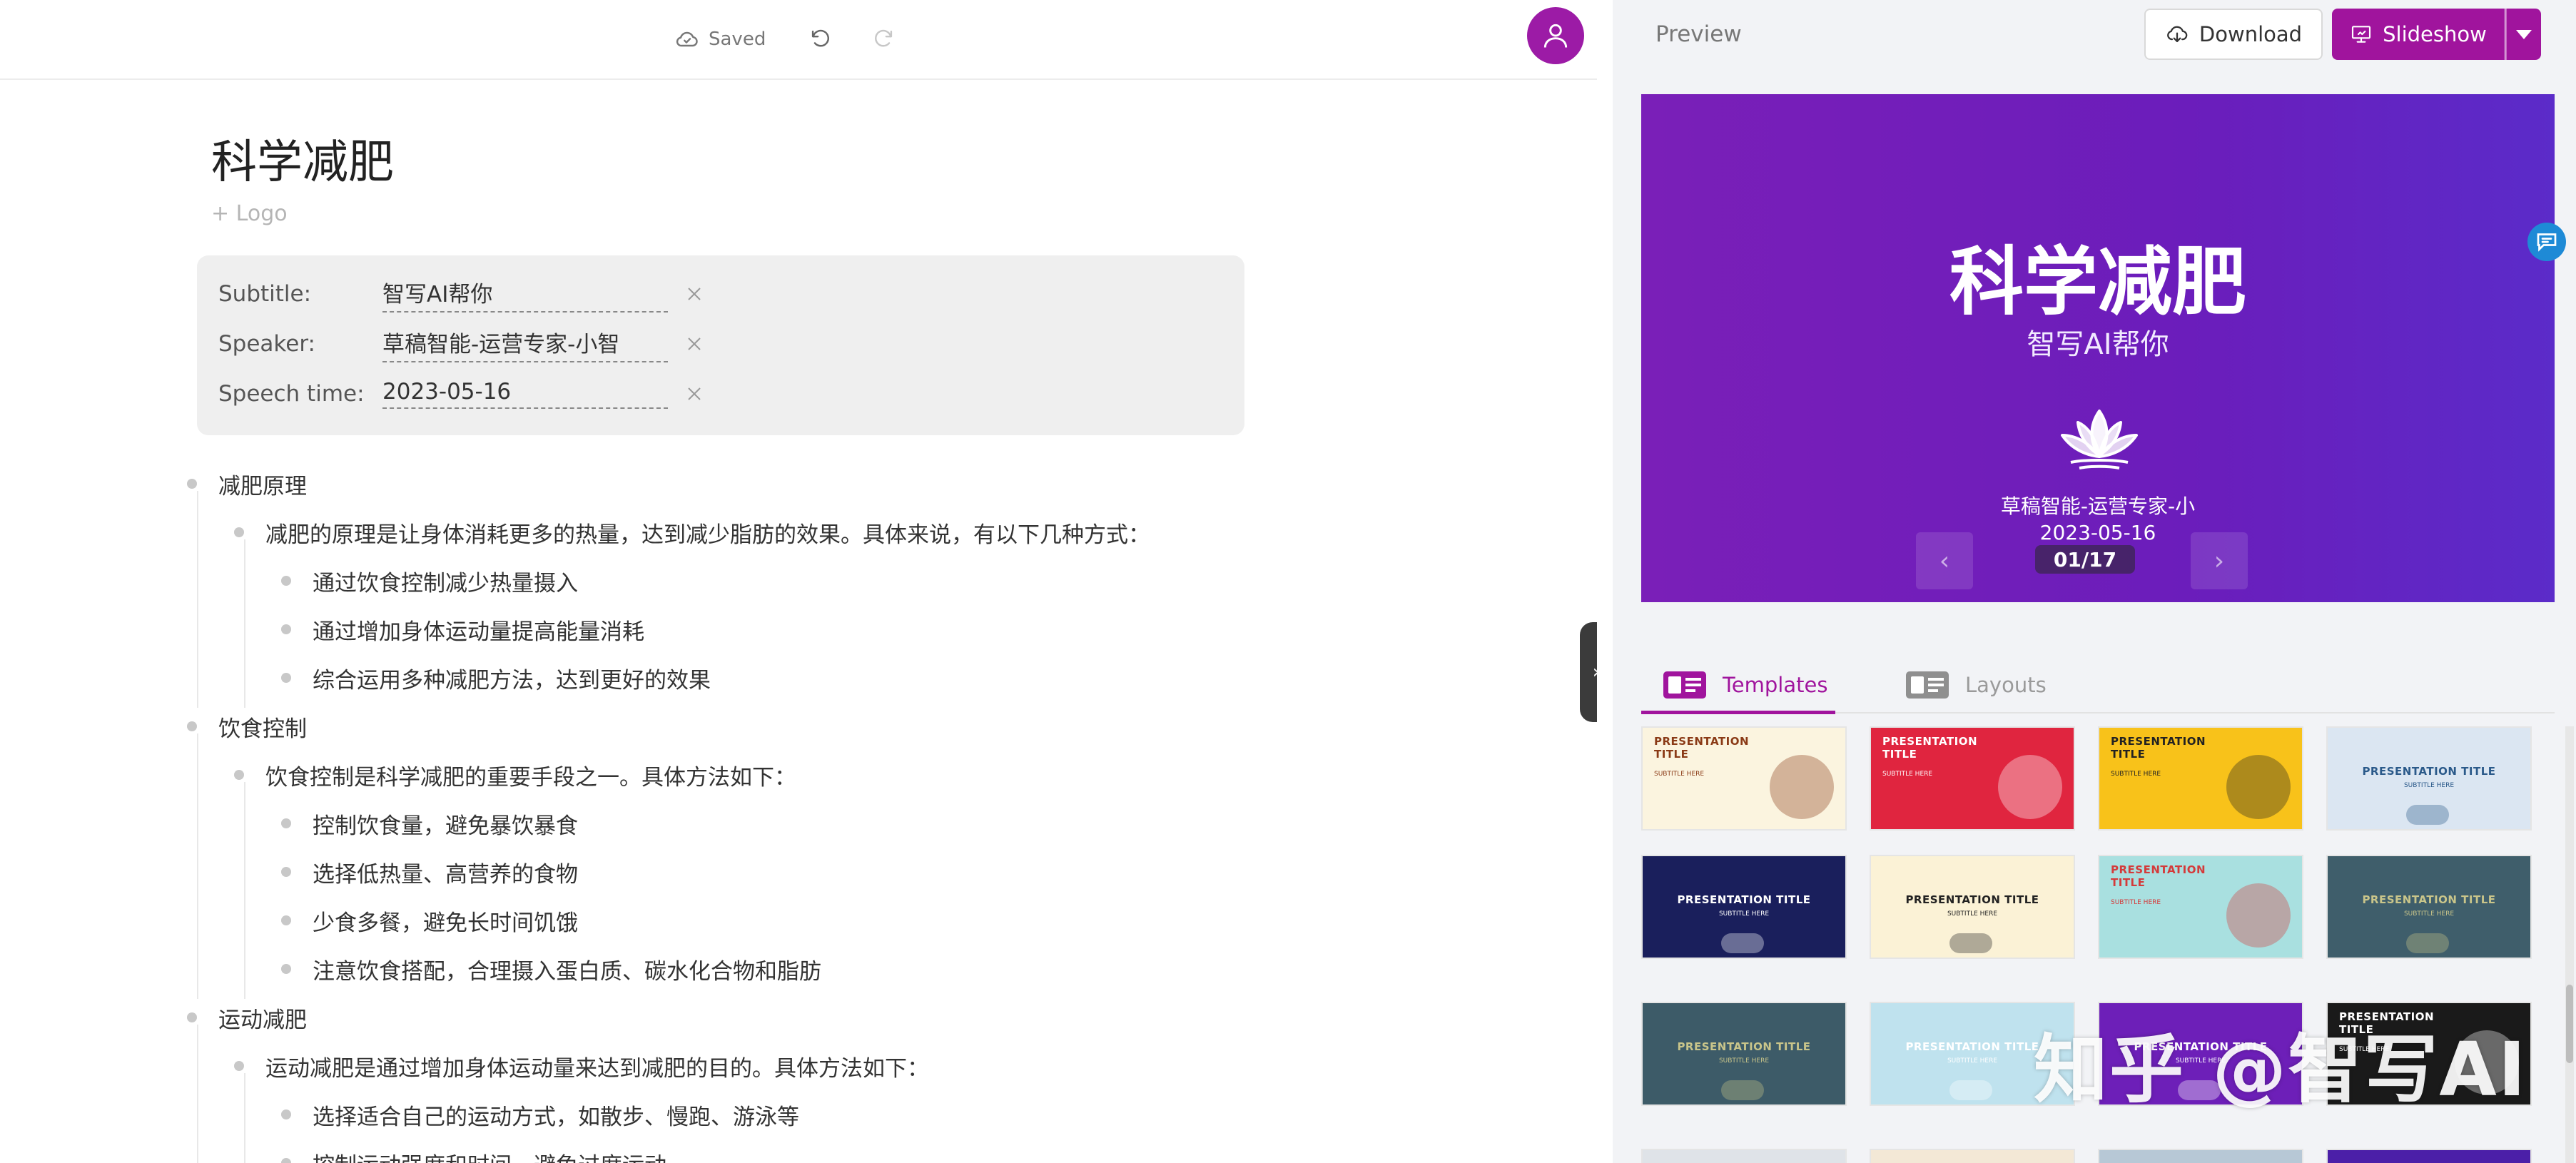 The height and width of the screenshot is (1163, 2576). What do you see at coordinates (445, 874) in the screenshot?
I see `outline-item-text: 选择低热量、高营养的食物` at bounding box center [445, 874].